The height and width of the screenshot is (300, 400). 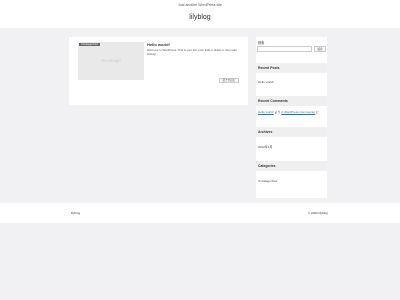 I want to click on search-label: 検索, so click(x=261, y=43).